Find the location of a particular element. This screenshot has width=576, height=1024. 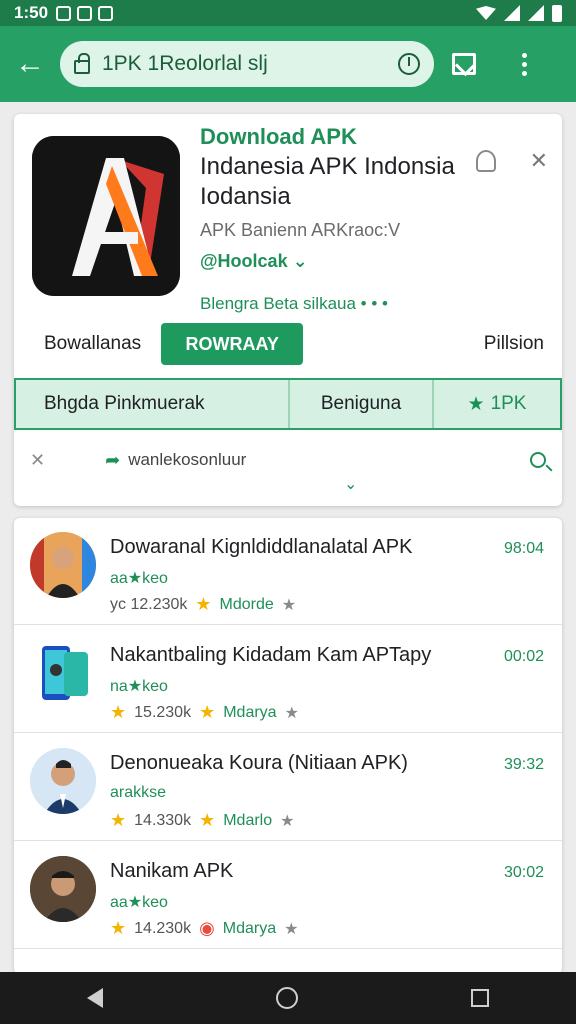

nav-back-icon is located at coordinates (94, 998).